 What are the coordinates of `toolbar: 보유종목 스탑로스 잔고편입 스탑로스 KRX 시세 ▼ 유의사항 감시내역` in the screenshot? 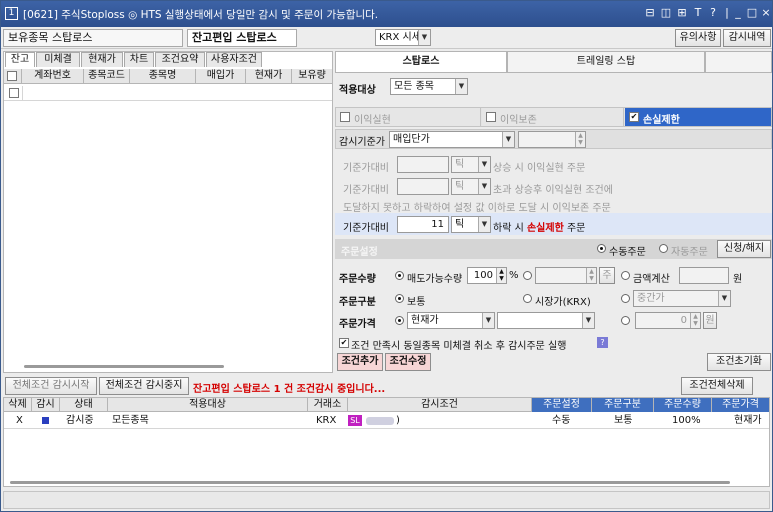 It's located at (386, 38).